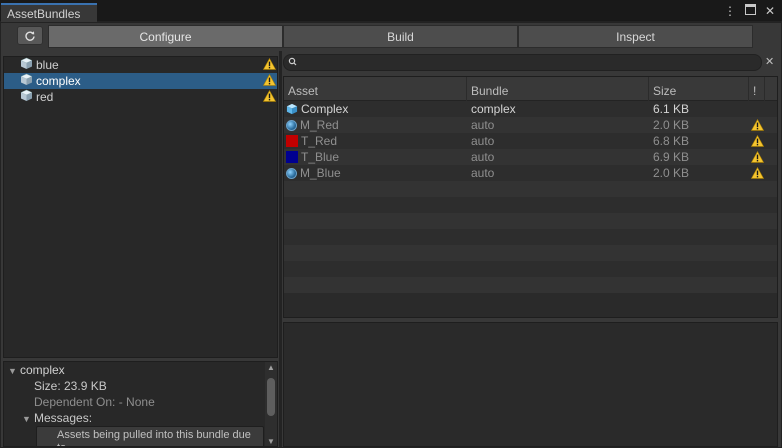 The height and width of the screenshot is (448, 782). I want to click on details-dependent-on: Dependent On: - None, so click(94, 402).